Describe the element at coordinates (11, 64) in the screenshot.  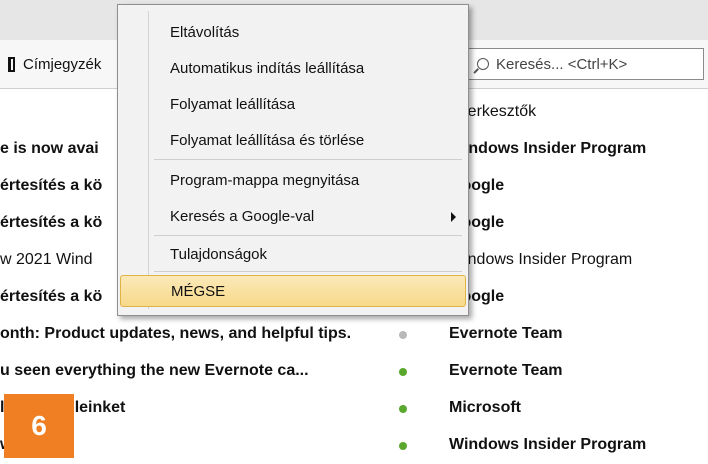
I see `address-book-icon` at that location.